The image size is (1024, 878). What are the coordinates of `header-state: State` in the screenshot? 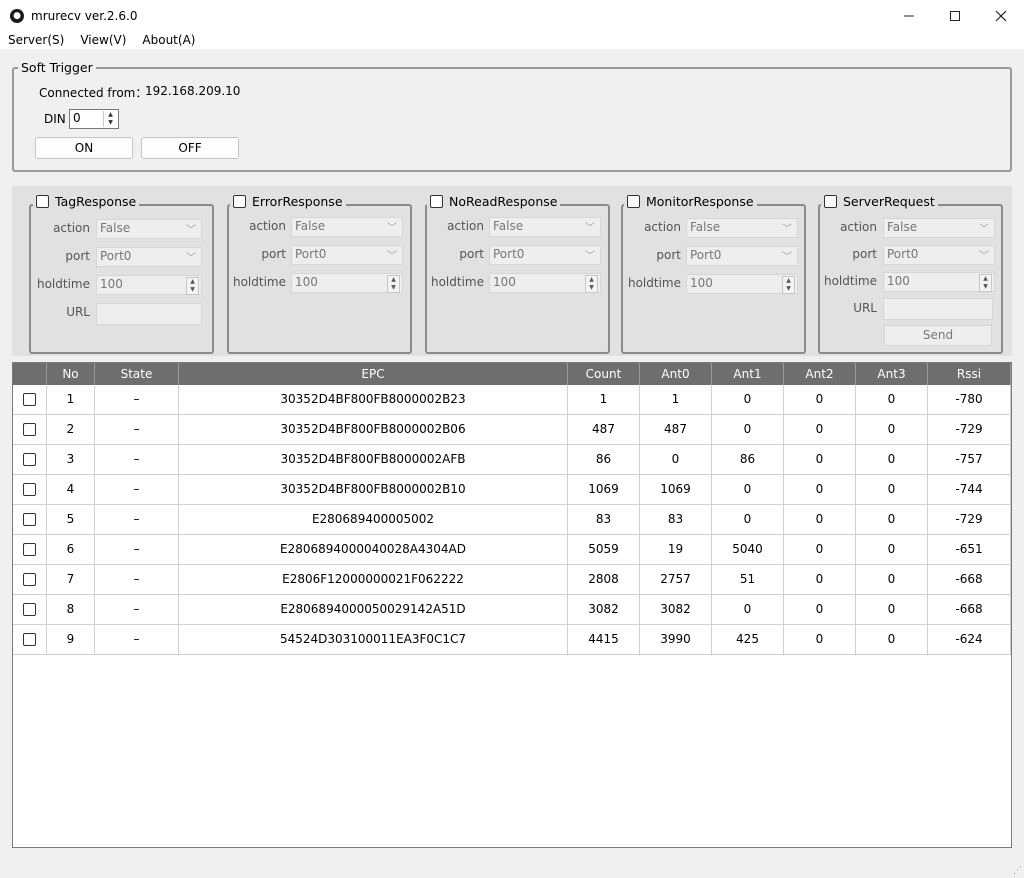 It's located at (137, 374).